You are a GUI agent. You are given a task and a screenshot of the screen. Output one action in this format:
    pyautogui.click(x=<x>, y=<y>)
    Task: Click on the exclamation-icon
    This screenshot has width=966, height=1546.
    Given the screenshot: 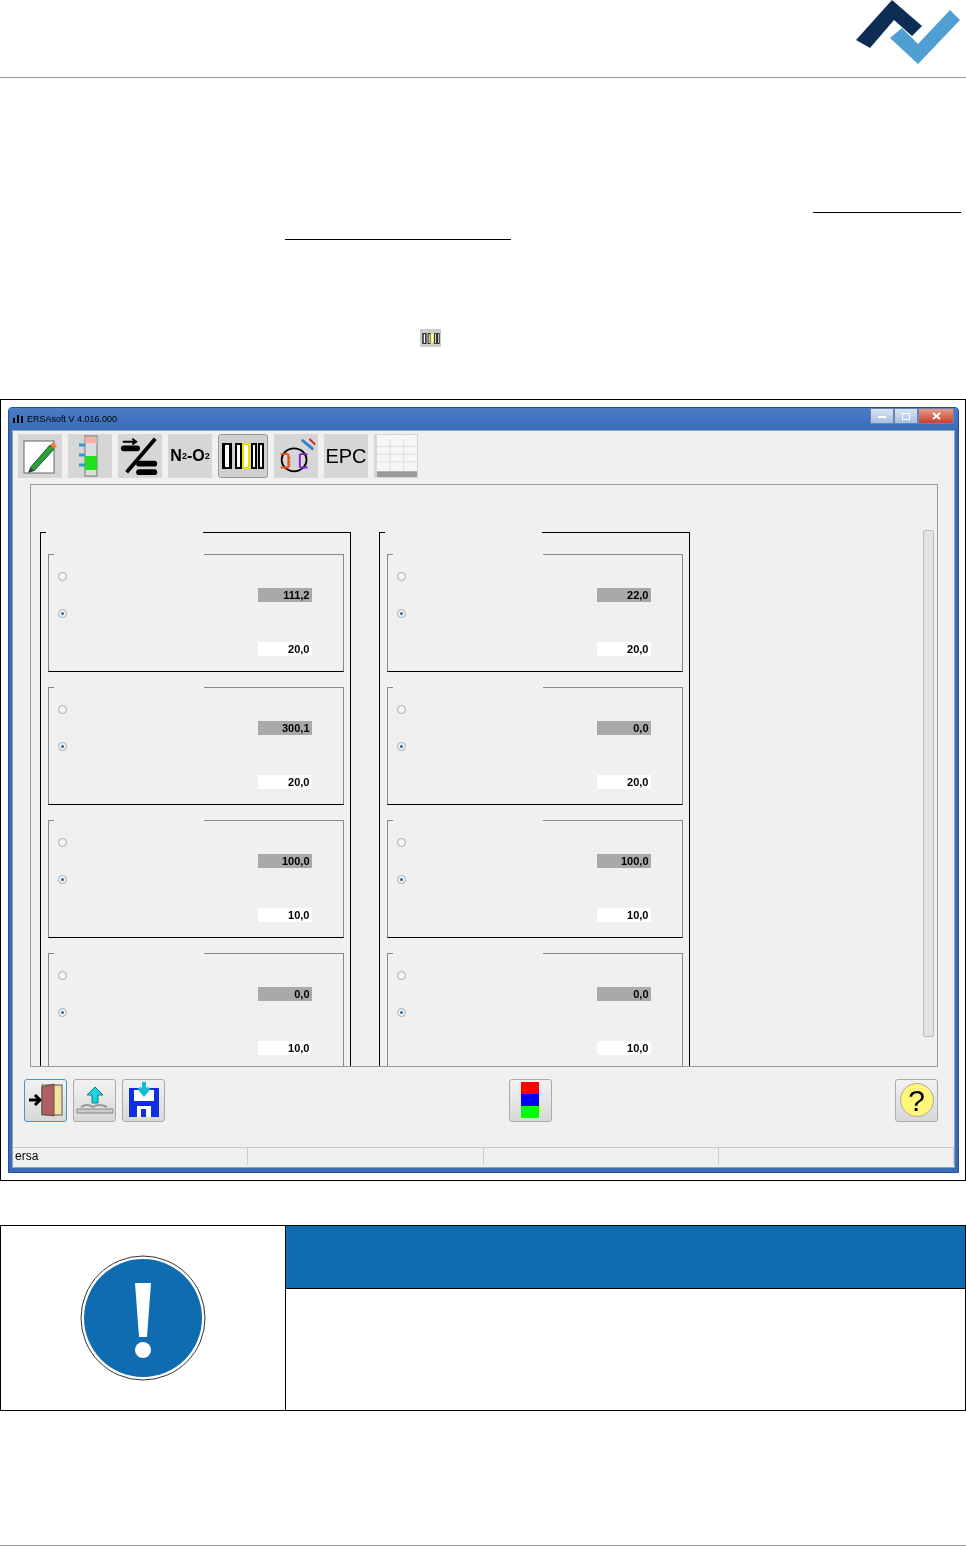 What is the action you would take?
    pyautogui.click(x=143, y=1318)
    